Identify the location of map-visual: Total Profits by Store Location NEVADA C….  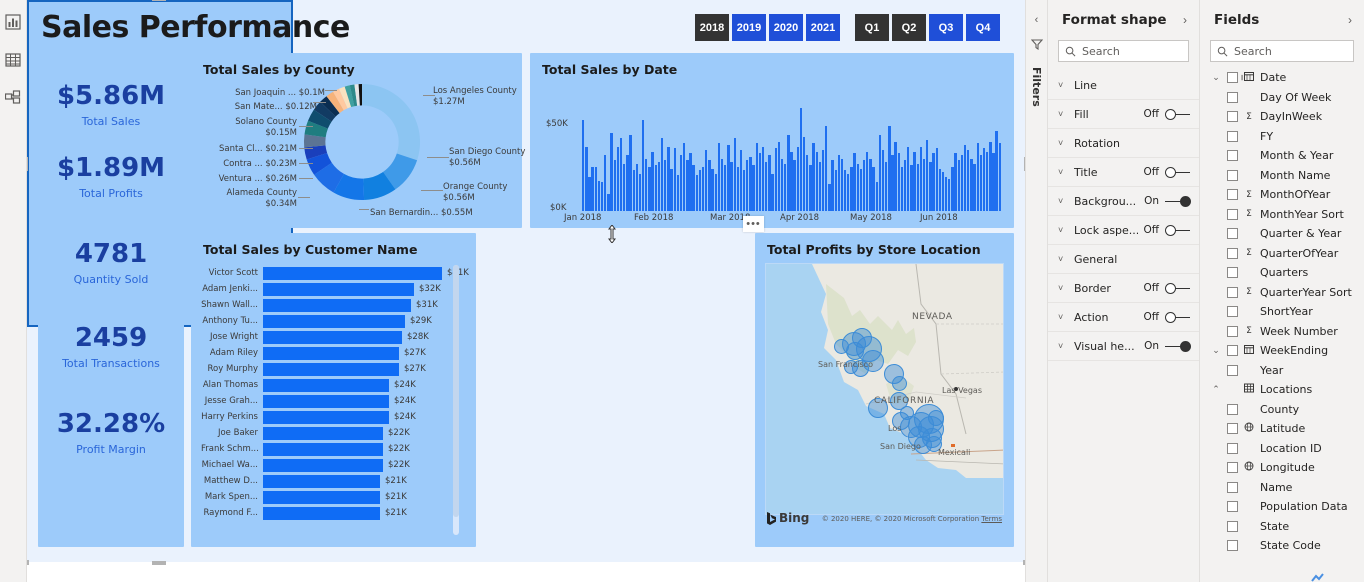
(884, 390).